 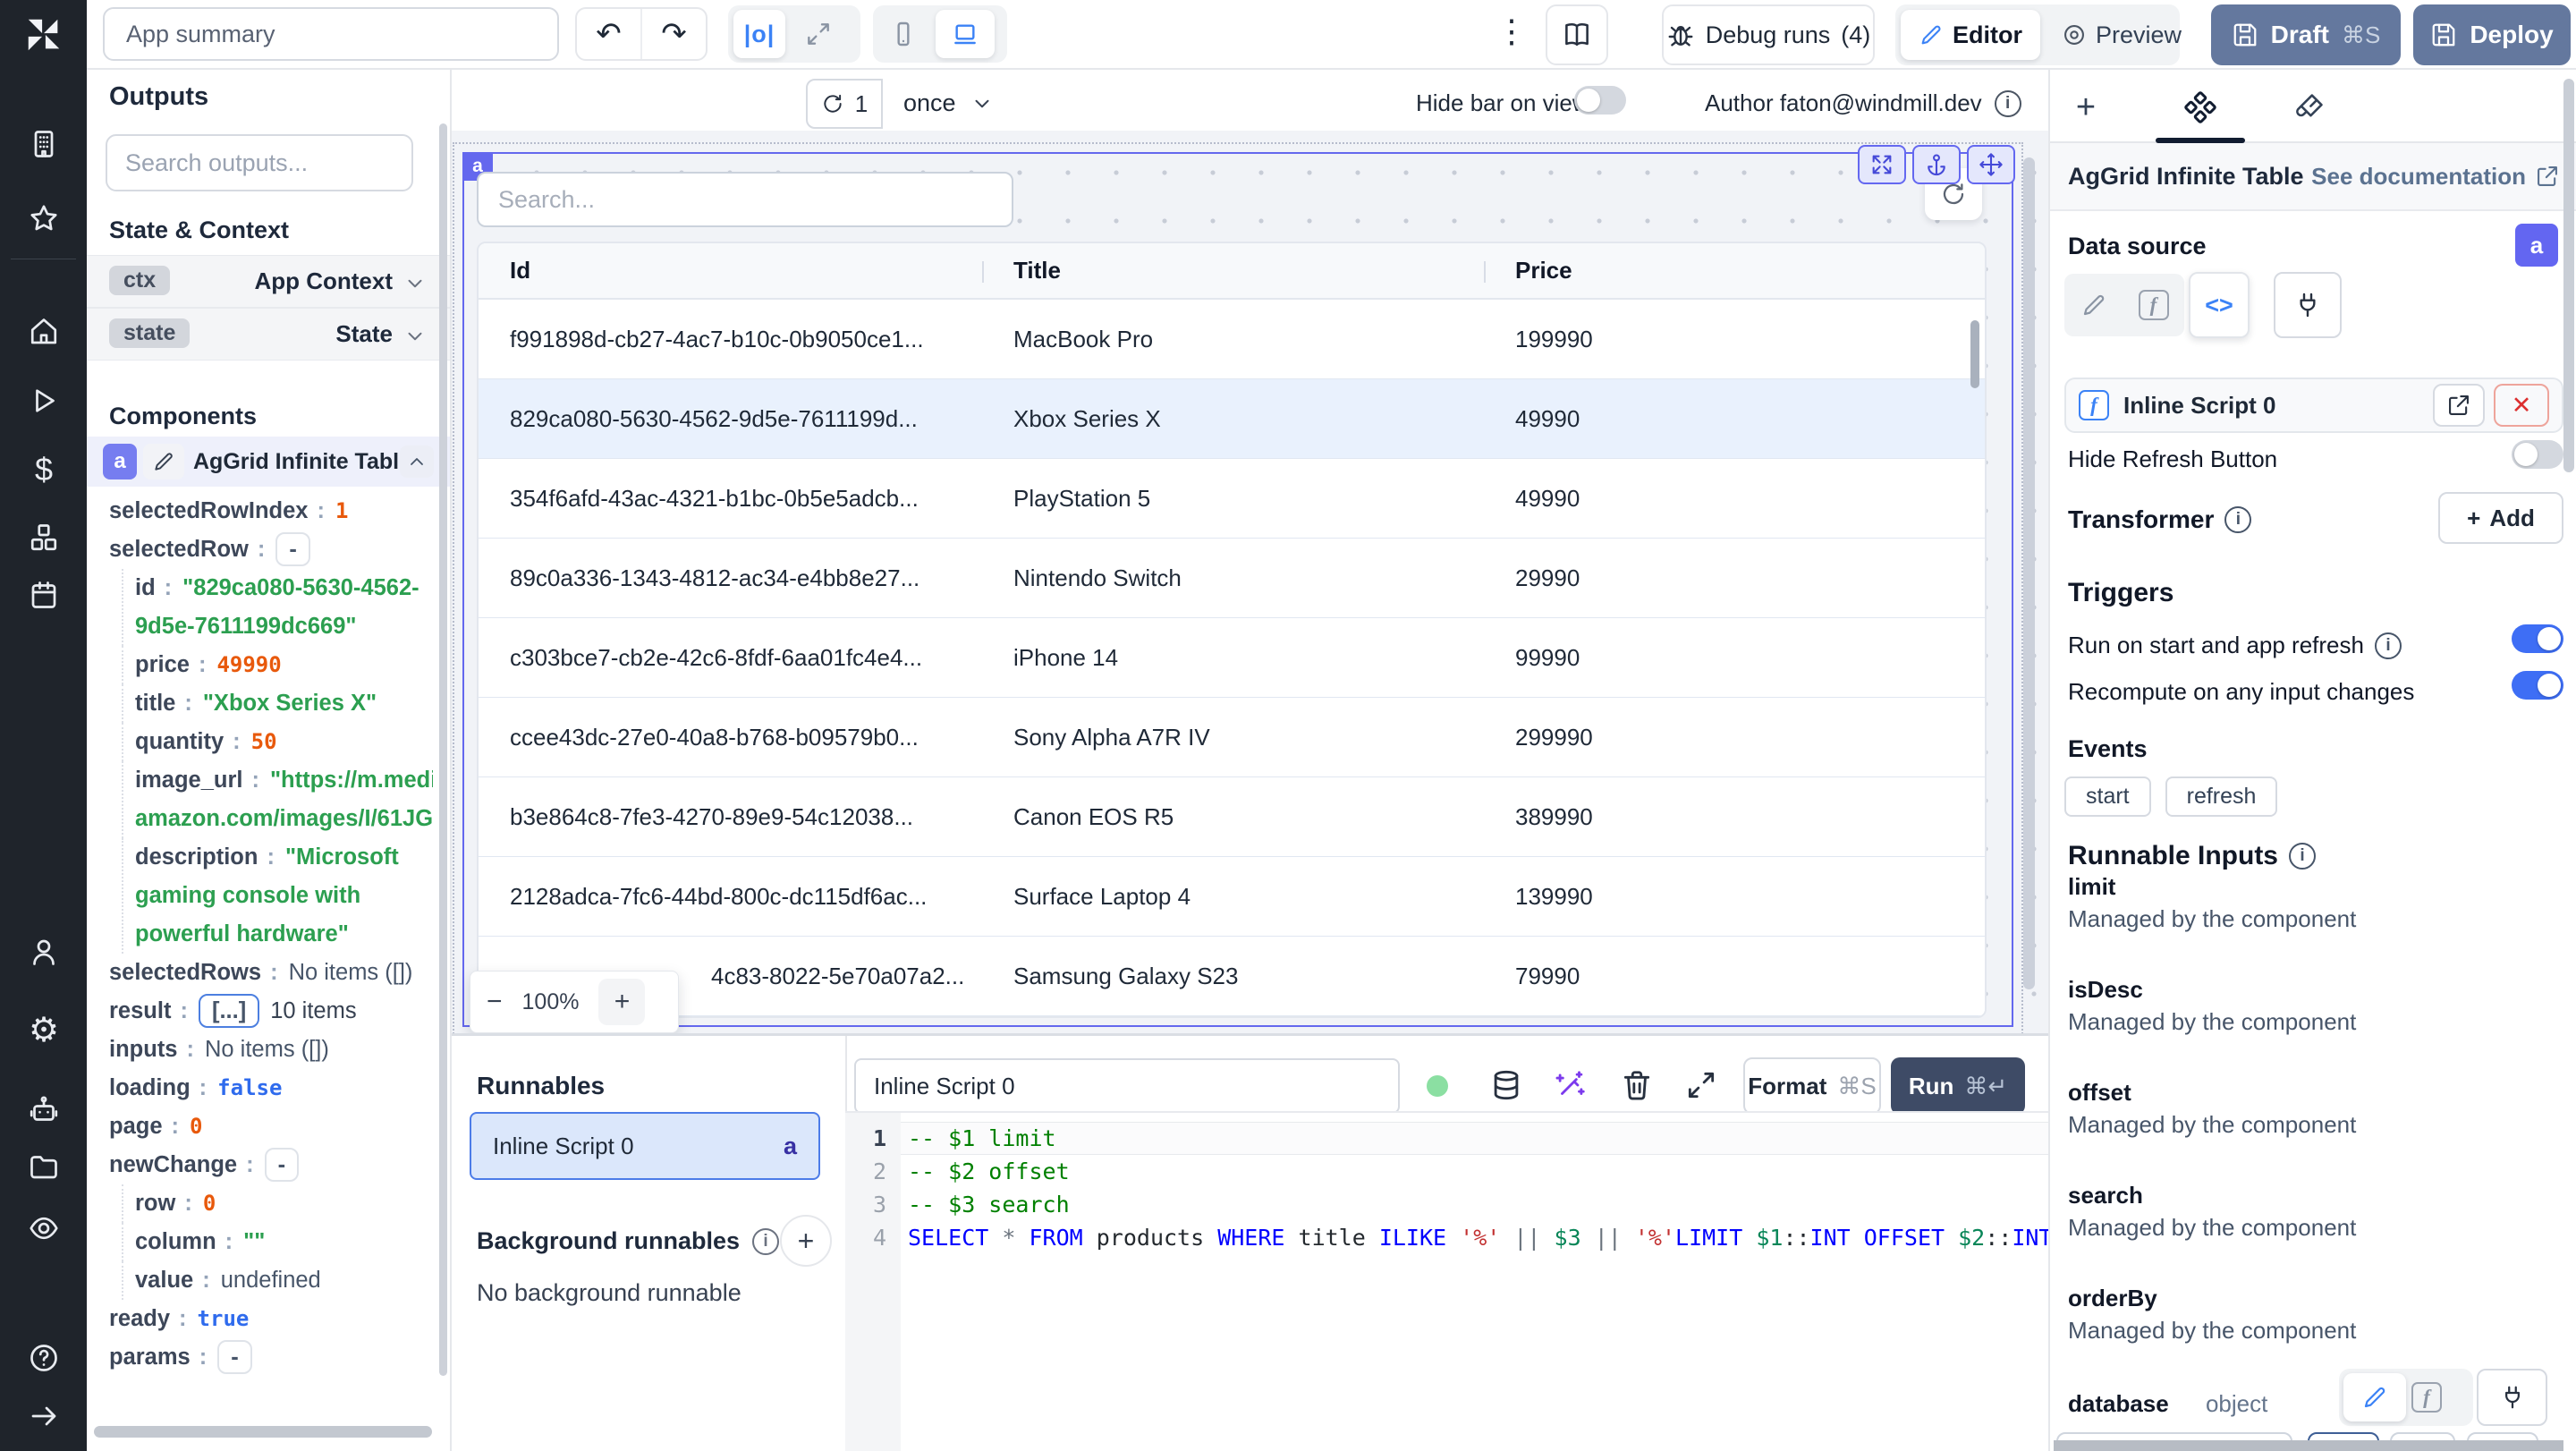 I want to click on schedules-icon, so click(x=44, y=595).